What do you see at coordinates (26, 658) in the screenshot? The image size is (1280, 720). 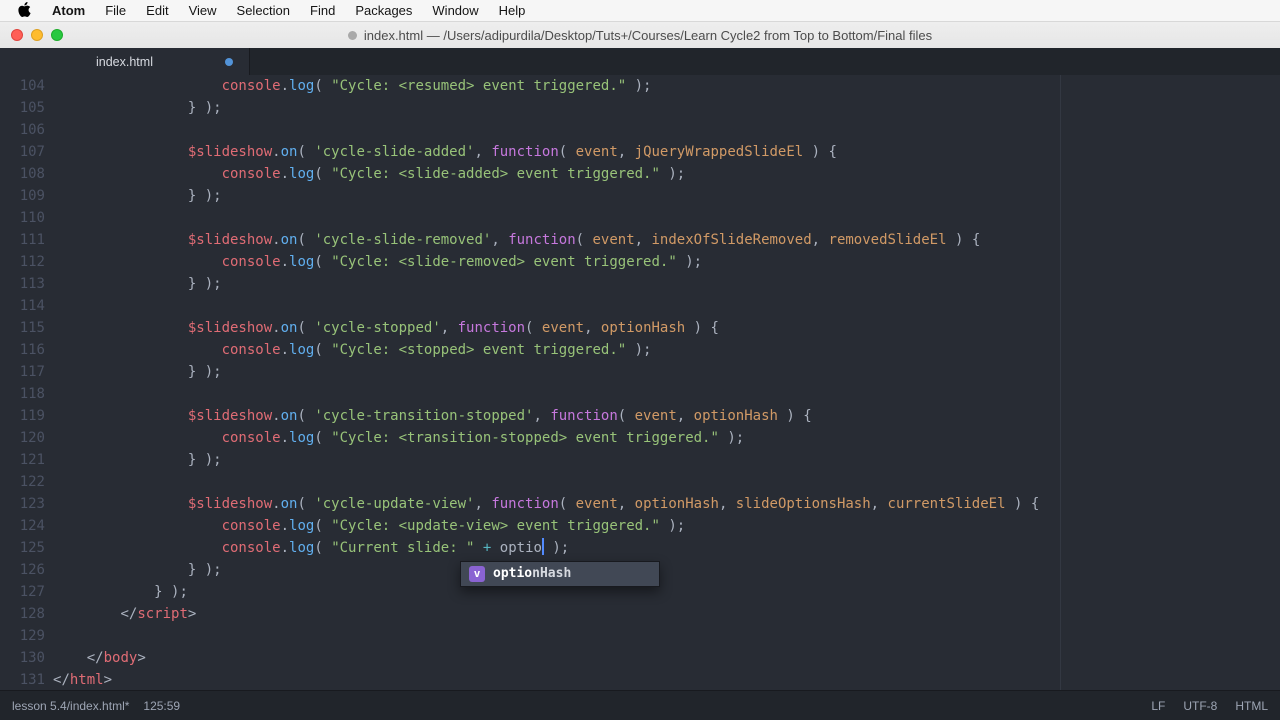 I see `line-number: 130` at bounding box center [26, 658].